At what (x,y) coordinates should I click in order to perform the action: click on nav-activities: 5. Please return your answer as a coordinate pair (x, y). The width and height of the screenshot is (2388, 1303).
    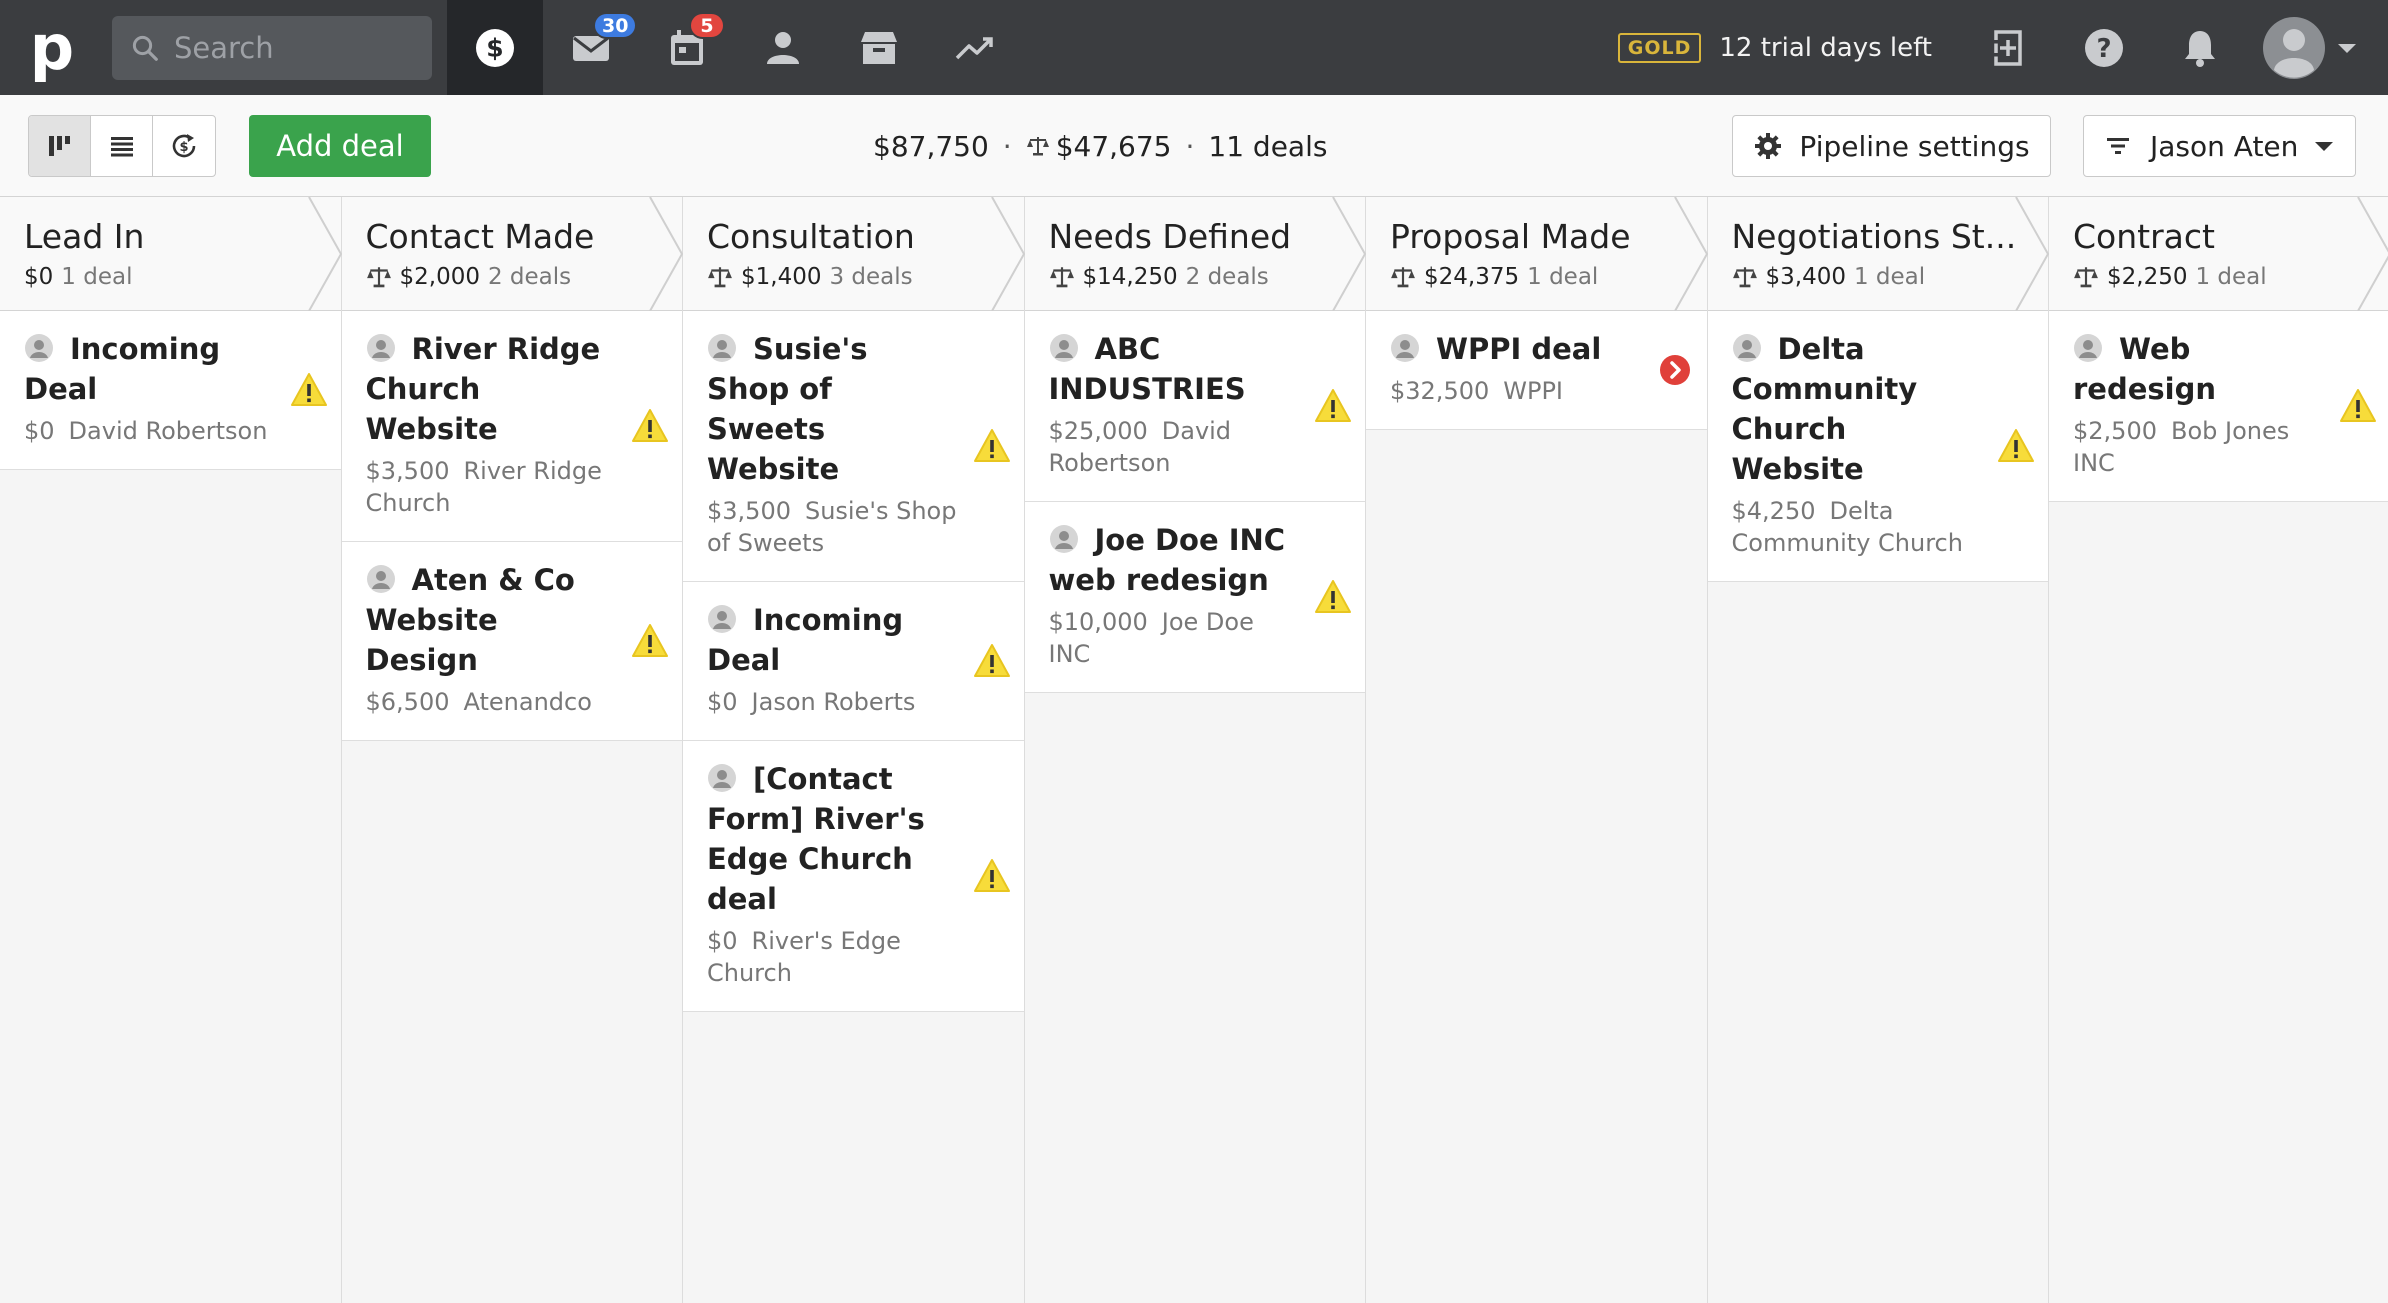
    Looking at the image, I should click on (687, 47).